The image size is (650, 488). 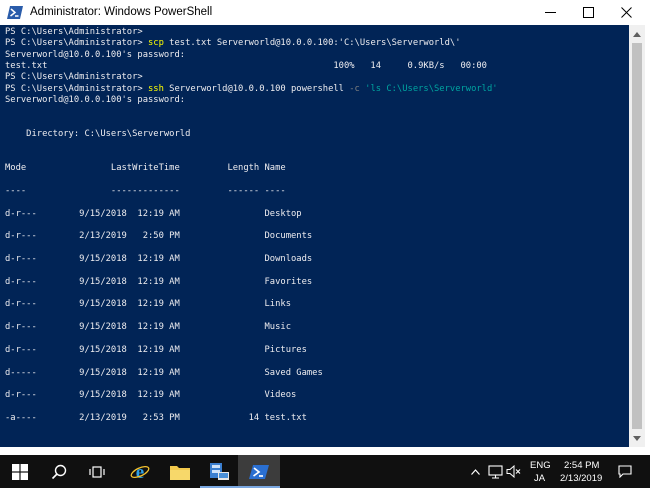 I want to click on console-line: -a---- 2/13/2019 2:53 PM 14 test.txt, so click(x=156, y=418).